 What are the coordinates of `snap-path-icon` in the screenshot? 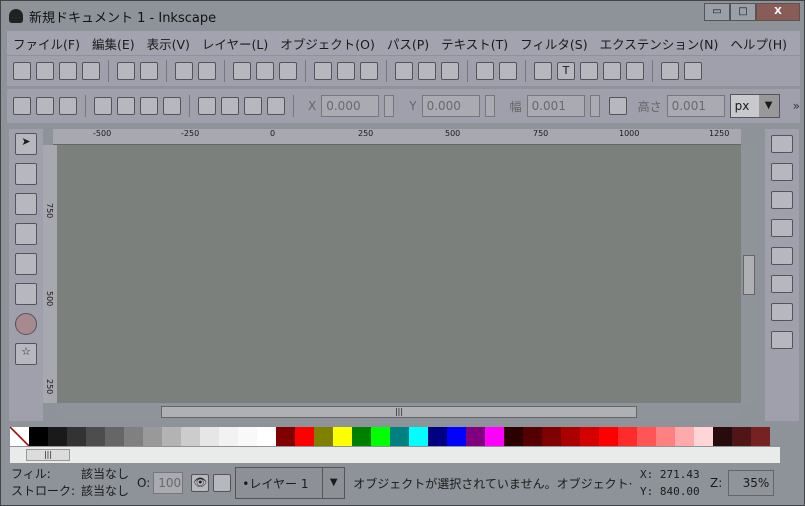 It's located at (782, 312).